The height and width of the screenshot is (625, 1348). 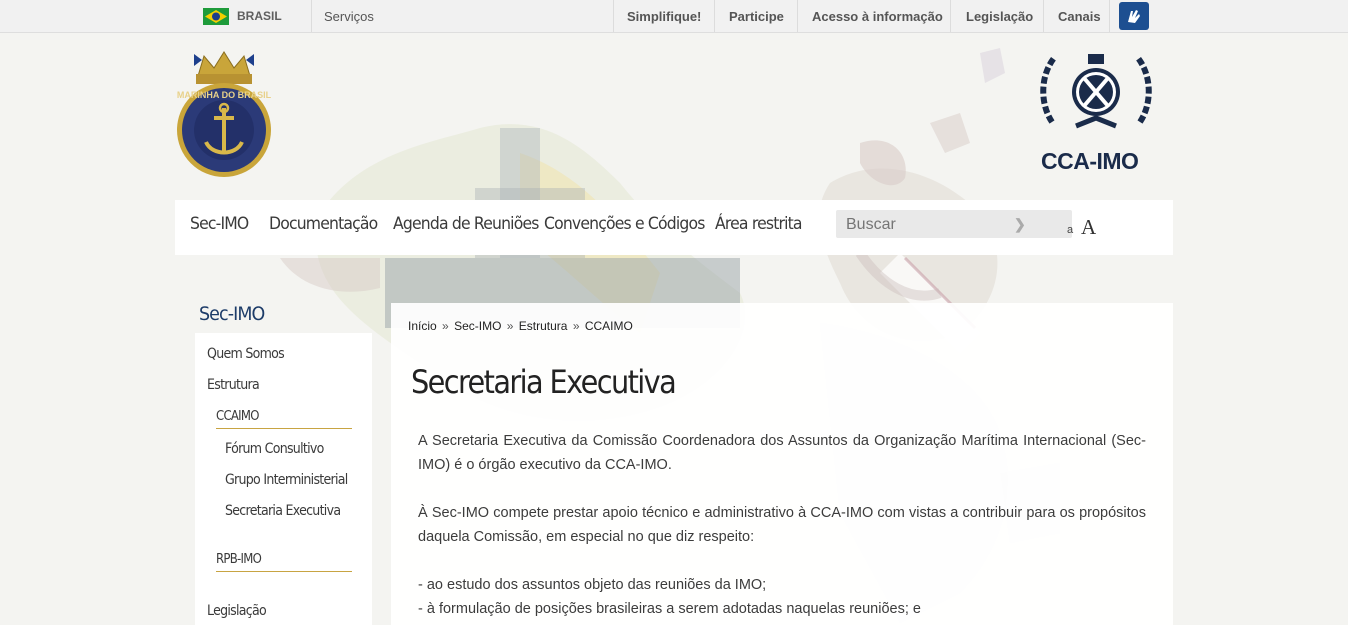 What do you see at coordinates (283, 511) in the screenshot?
I see `sidebar-item-secretaria-executiva: Secretaria Executiva` at bounding box center [283, 511].